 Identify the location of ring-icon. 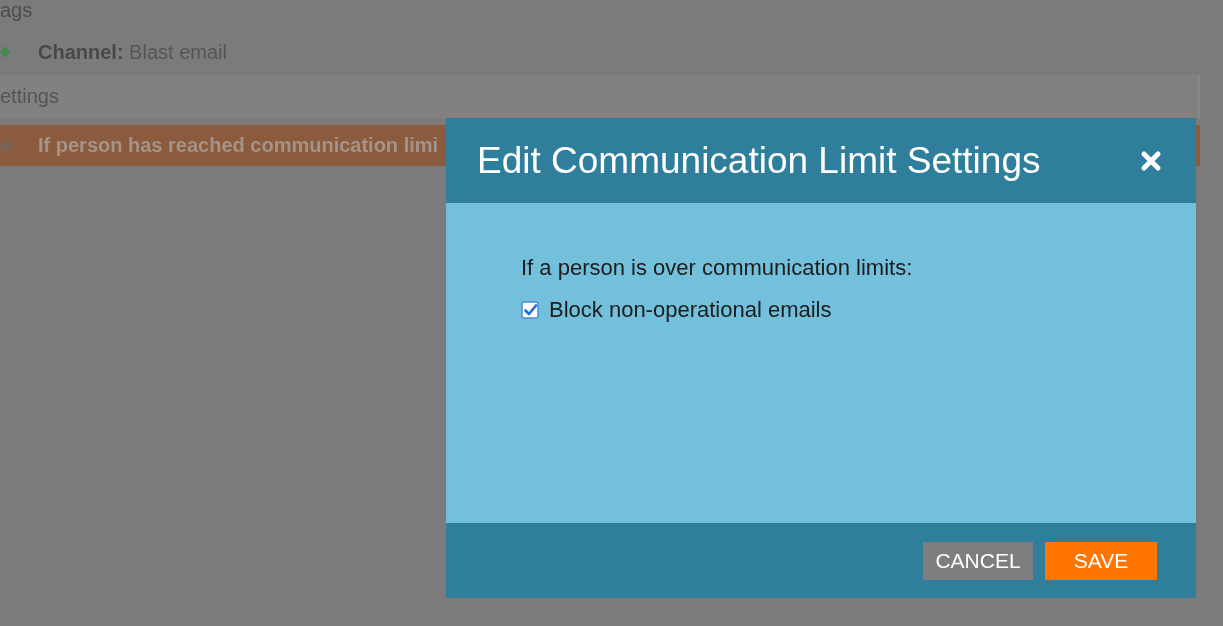
(6, 145).